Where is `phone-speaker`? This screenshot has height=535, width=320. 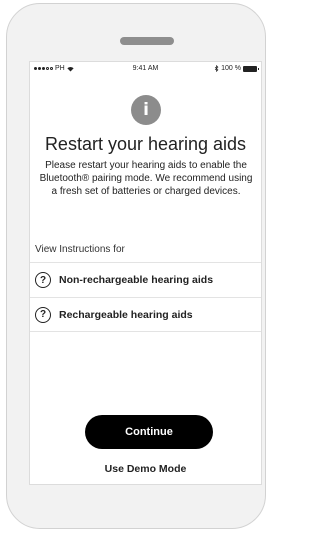
phone-speaker is located at coordinates (147, 41).